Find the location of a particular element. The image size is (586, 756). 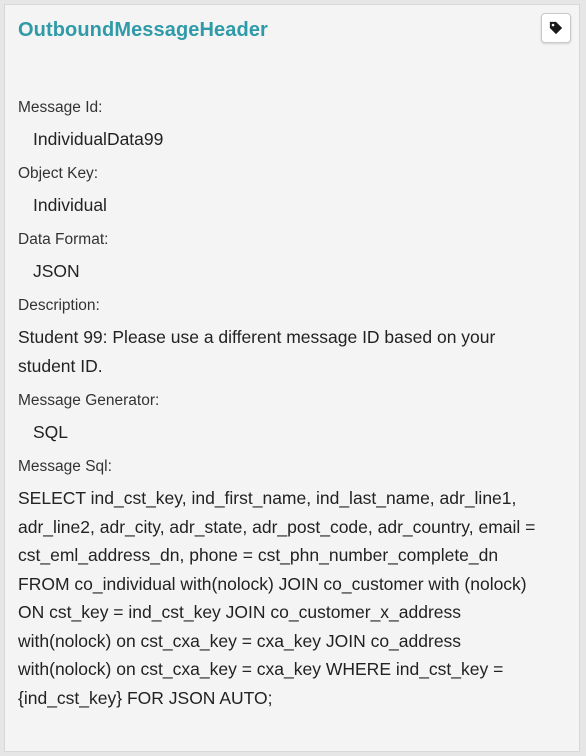

field-label: Data Format: is located at coordinates (63, 239).